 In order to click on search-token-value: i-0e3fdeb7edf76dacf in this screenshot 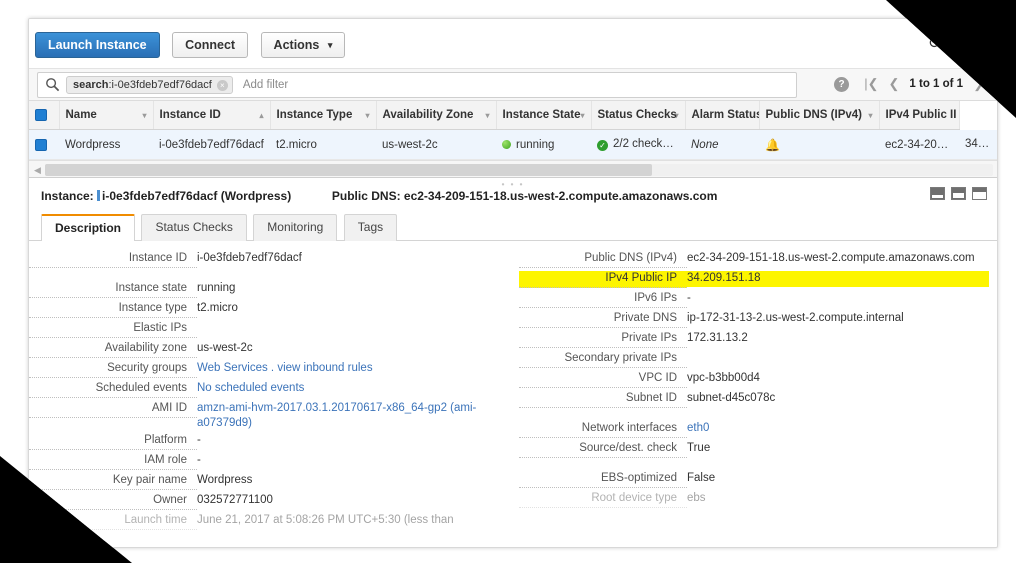, I will do `click(161, 85)`.